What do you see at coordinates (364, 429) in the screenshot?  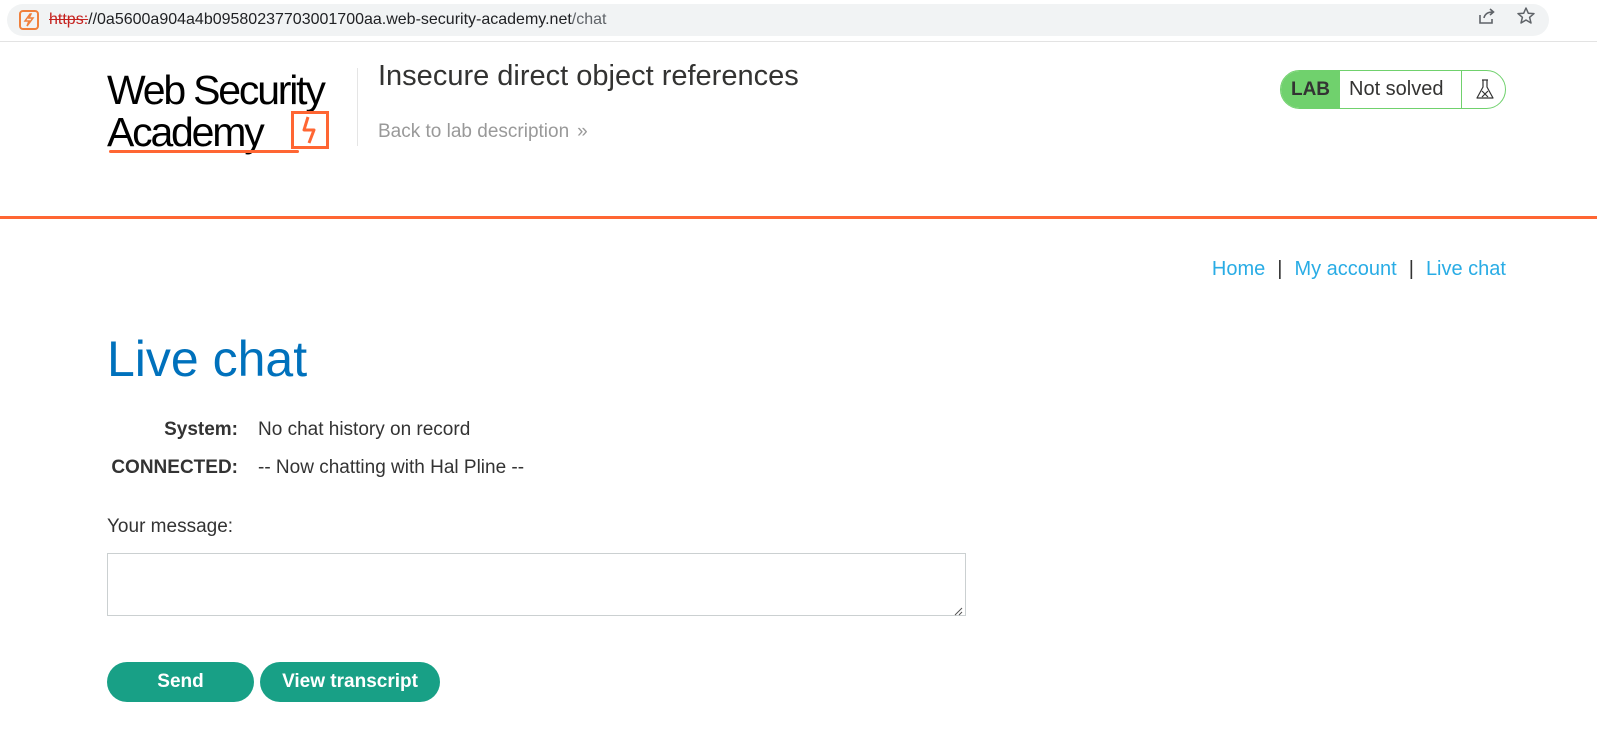 I see `chat-message: No chat history on record` at bounding box center [364, 429].